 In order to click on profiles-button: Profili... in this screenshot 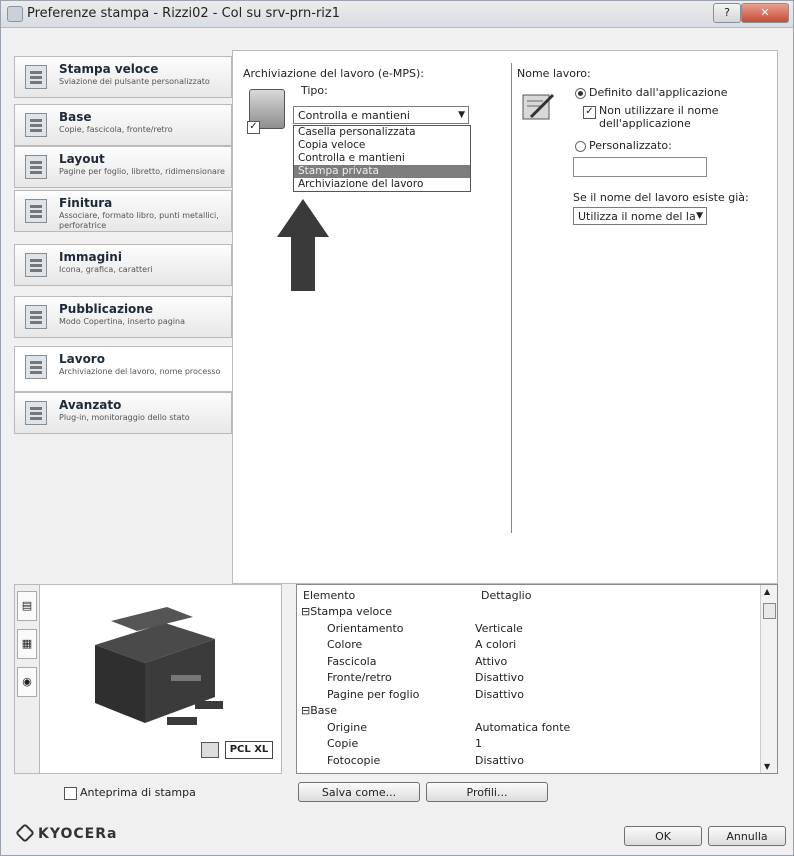, I will do `click(487, 792)`.